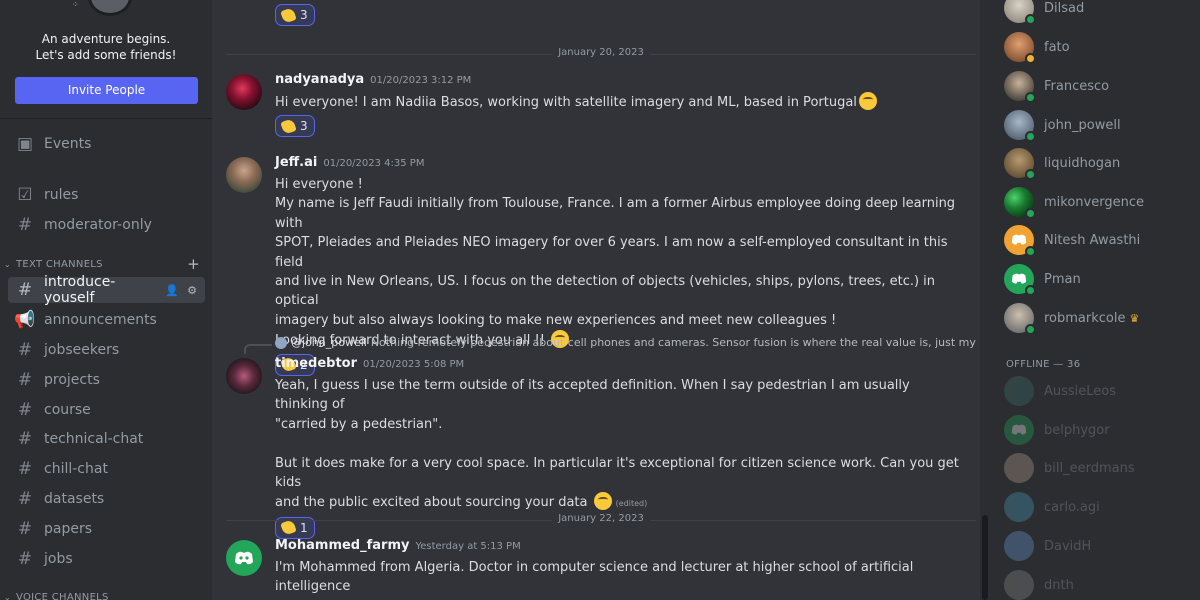 Image resolution: width=1200 pixels, height=600 pixels. Describe the element at coordinates (296, 162) in the screenshot. I see `message-username: Jeff.ai` at that location.